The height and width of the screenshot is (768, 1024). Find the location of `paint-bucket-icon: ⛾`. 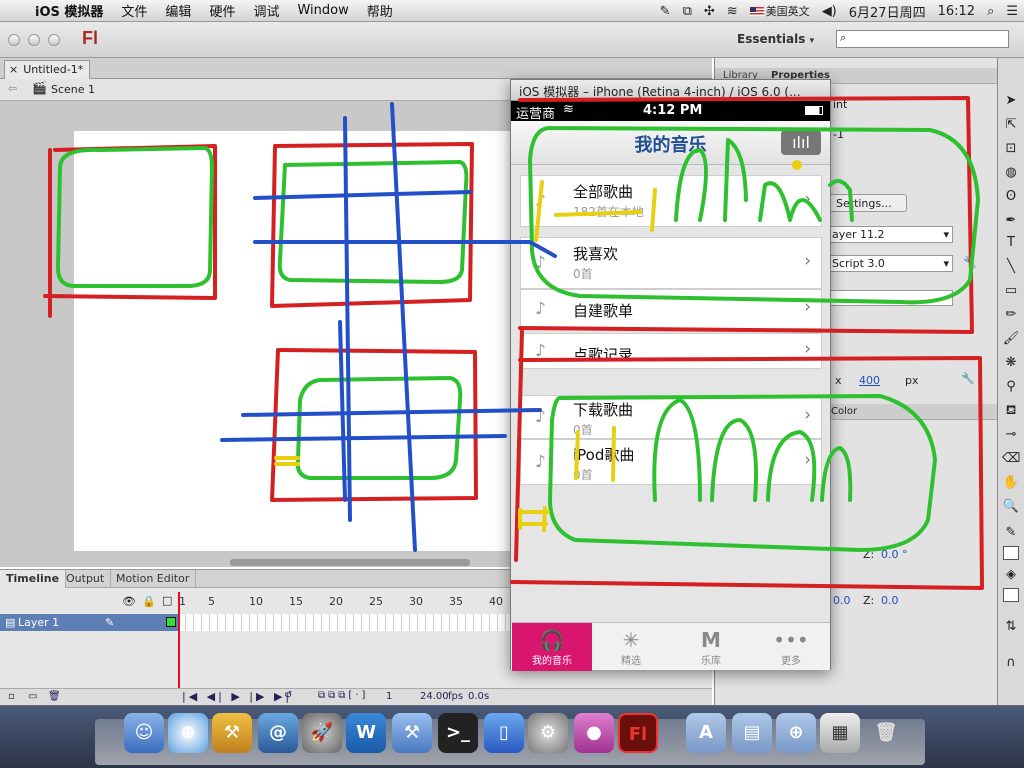

paint-bucket-icon: ⛾ is located at coordinates (1011, 411).